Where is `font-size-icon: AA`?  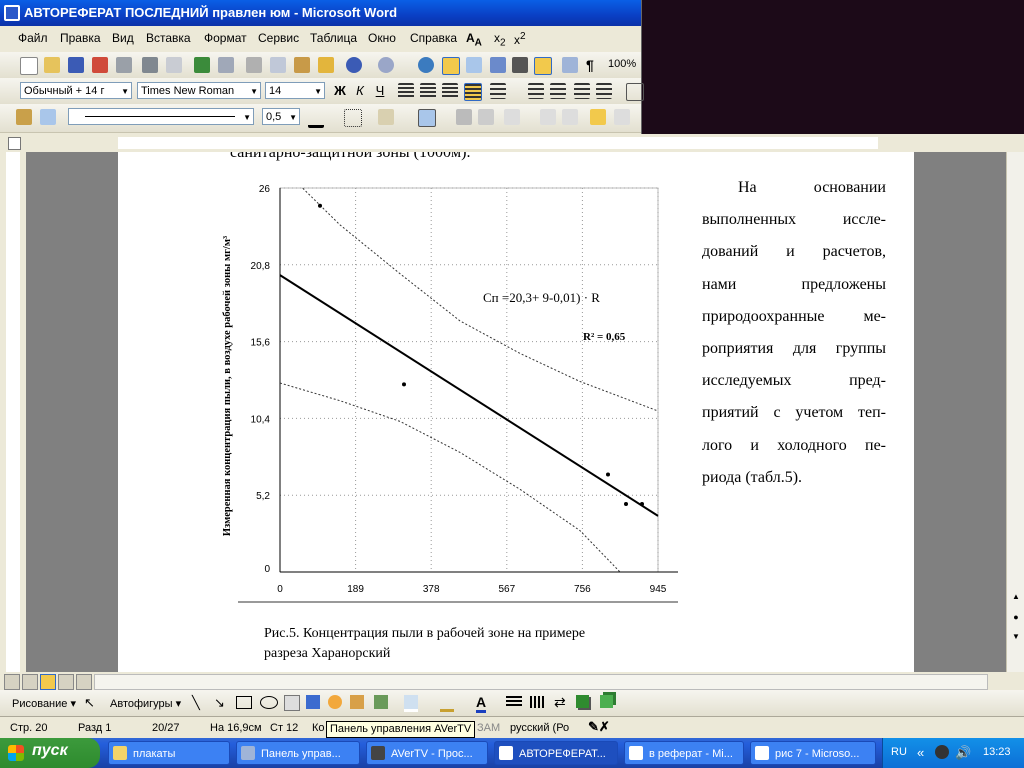 font-size-icon: AA is located at coordinates (474, 39).